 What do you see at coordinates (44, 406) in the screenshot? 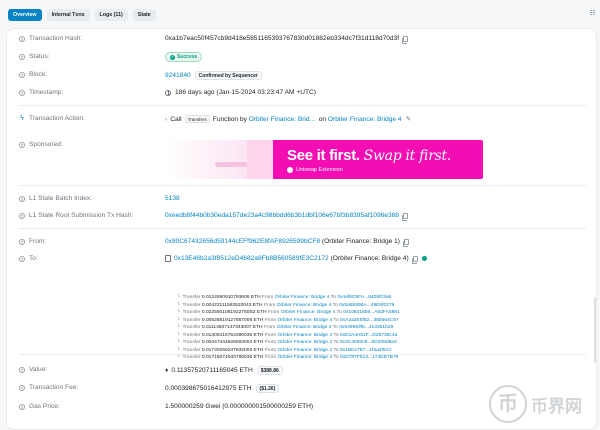
I see `gas-label: Gas Price:` at bounding box center [44, 406].